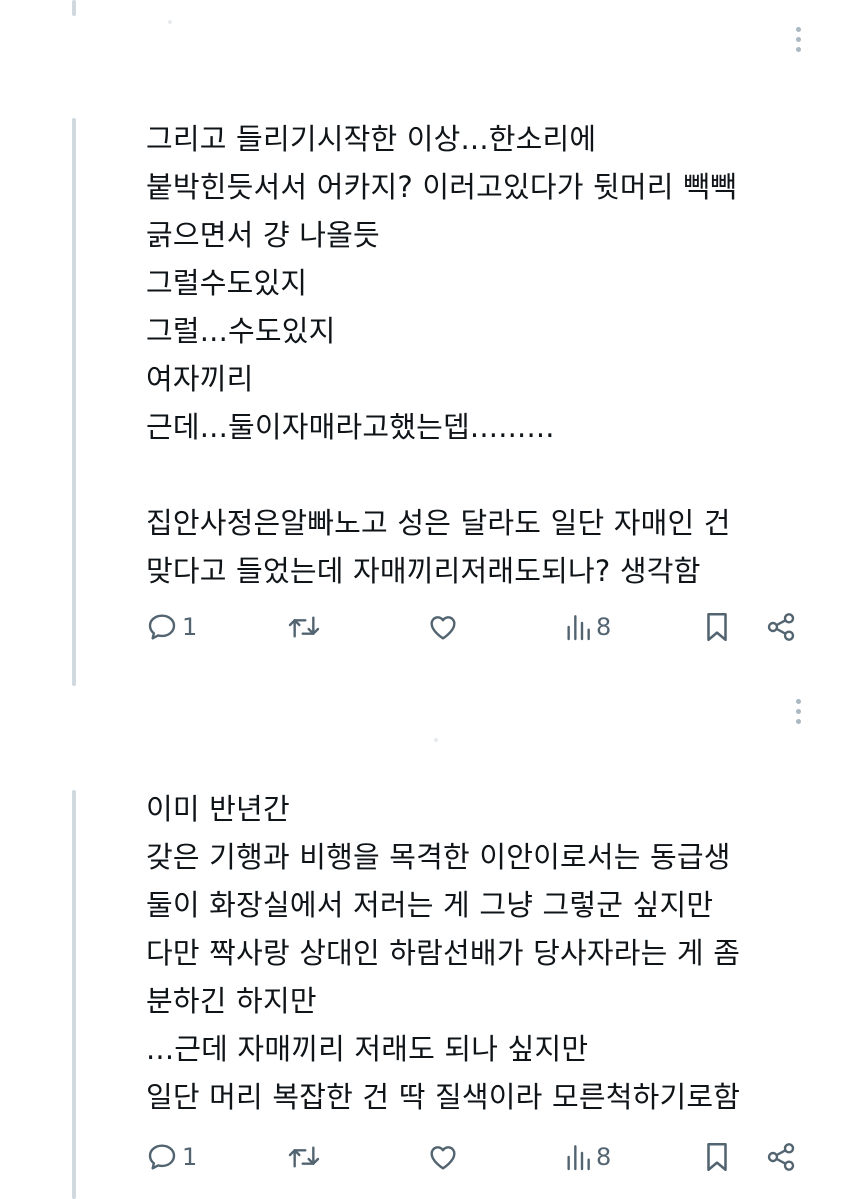 This screenshot has height=1199, width=845. What do you see at coordinates (423, 571) in the screenshot?
I see `post-text-line: 맞다고 들었는데 자매끼리저래도되나? 생각함` at bounding box center [423, 571].